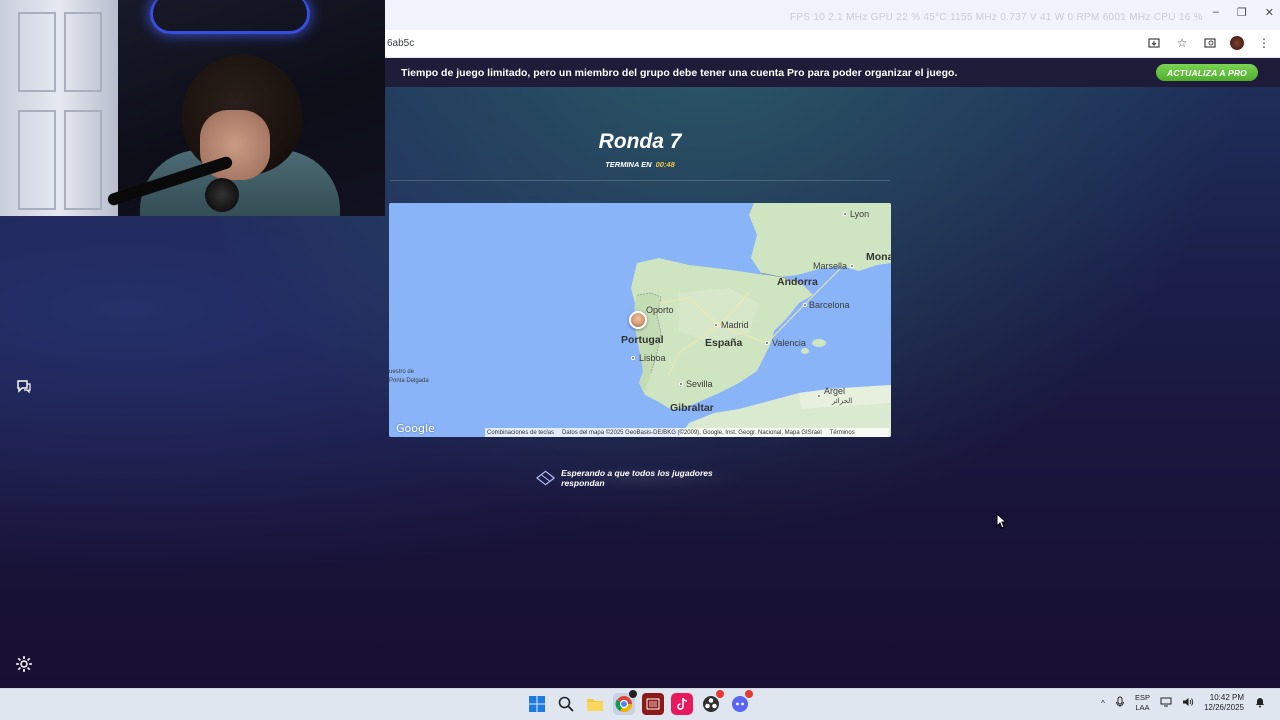 This screenshot has height=720, width=1280. I want to click on map-label-azores-top: uestro de, so click(402, 372).